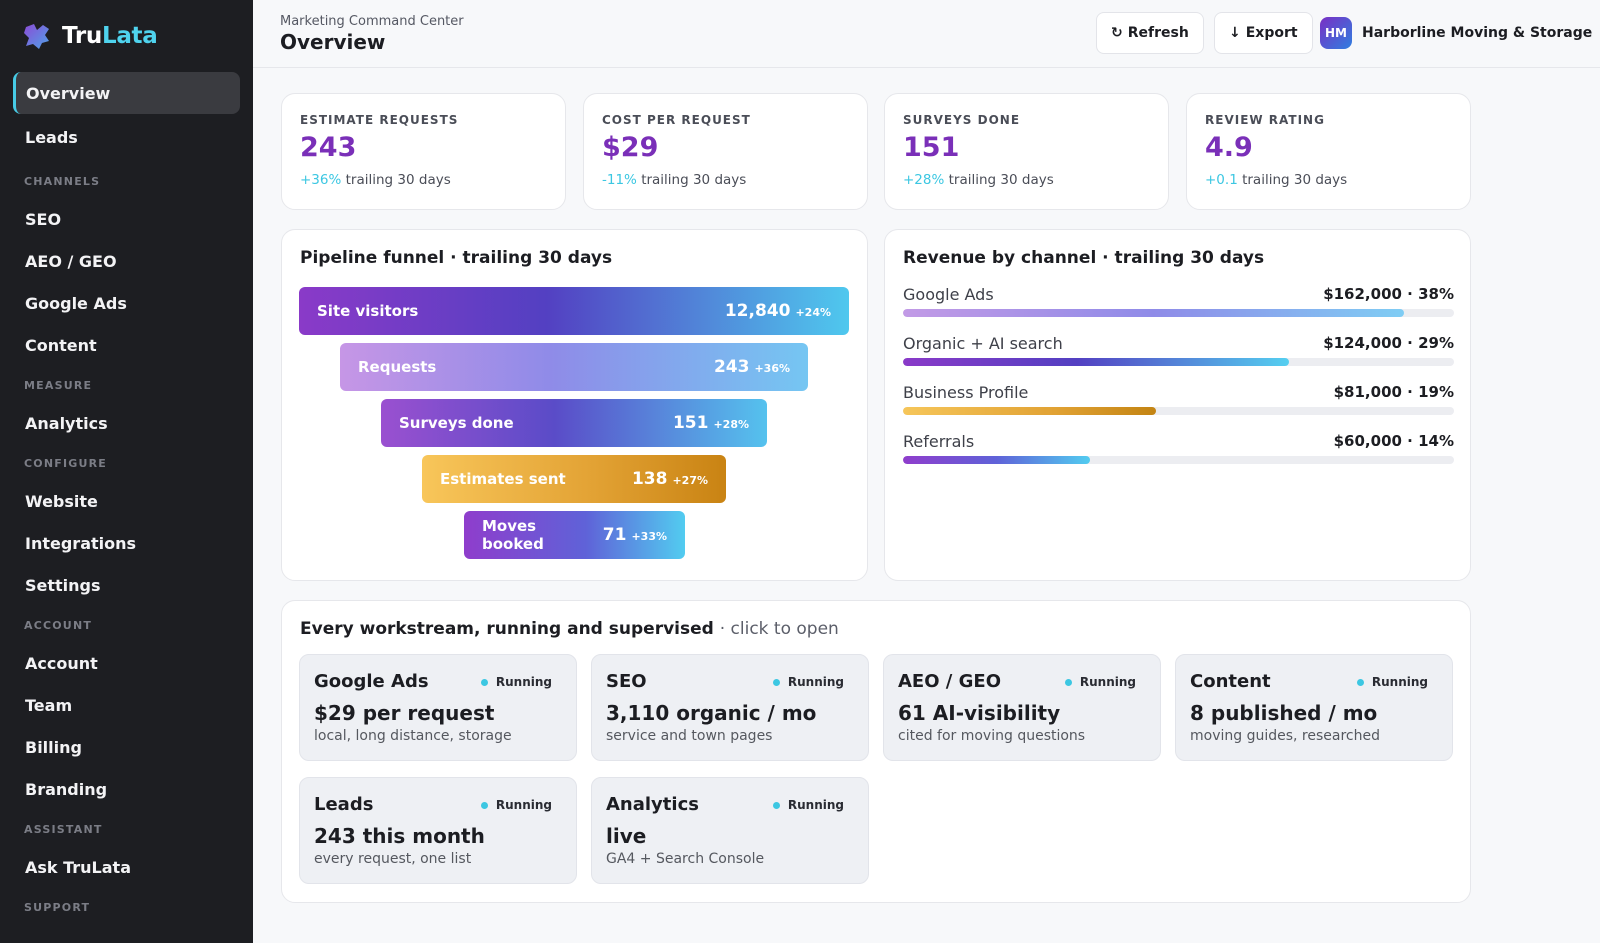  I want to click on kpi-label: COST PER REQUEST, so click(676, 120).